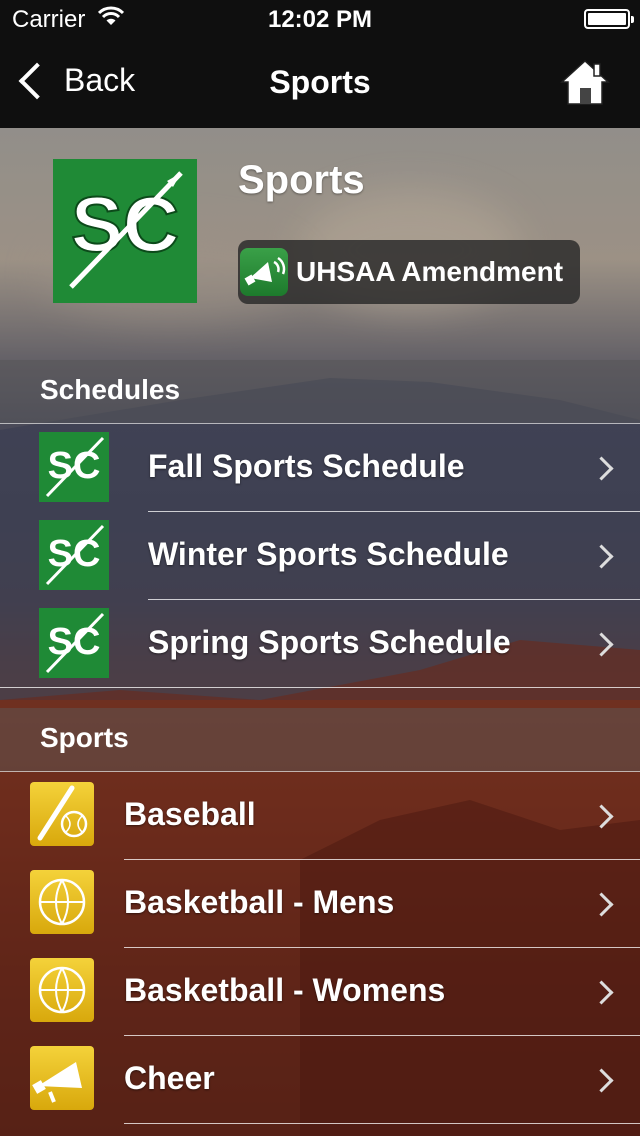  I want to click on navigation-bar: Back Sports, so click(320, 84).